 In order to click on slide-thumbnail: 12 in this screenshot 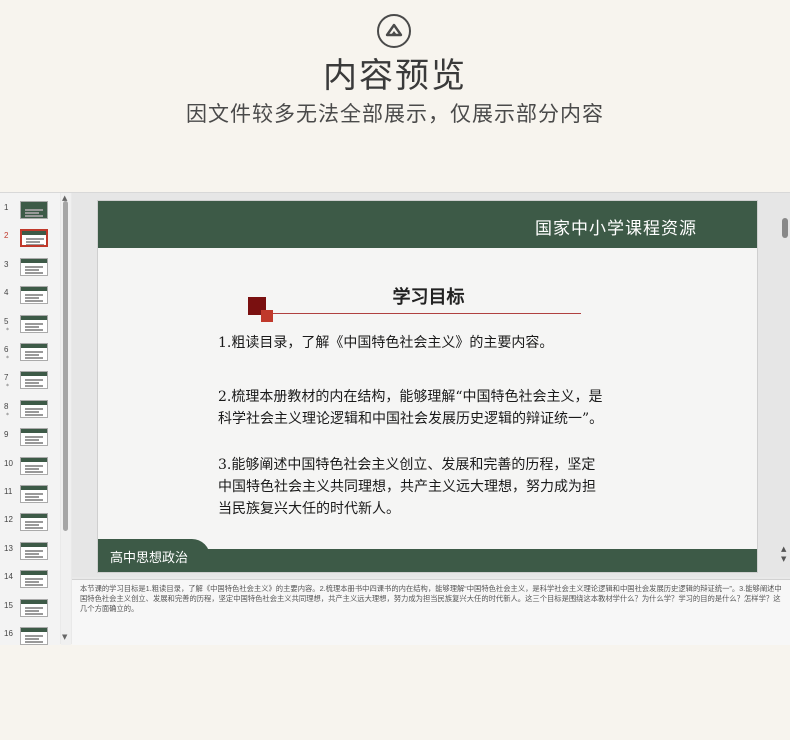, I will do `click(29, 525)`.